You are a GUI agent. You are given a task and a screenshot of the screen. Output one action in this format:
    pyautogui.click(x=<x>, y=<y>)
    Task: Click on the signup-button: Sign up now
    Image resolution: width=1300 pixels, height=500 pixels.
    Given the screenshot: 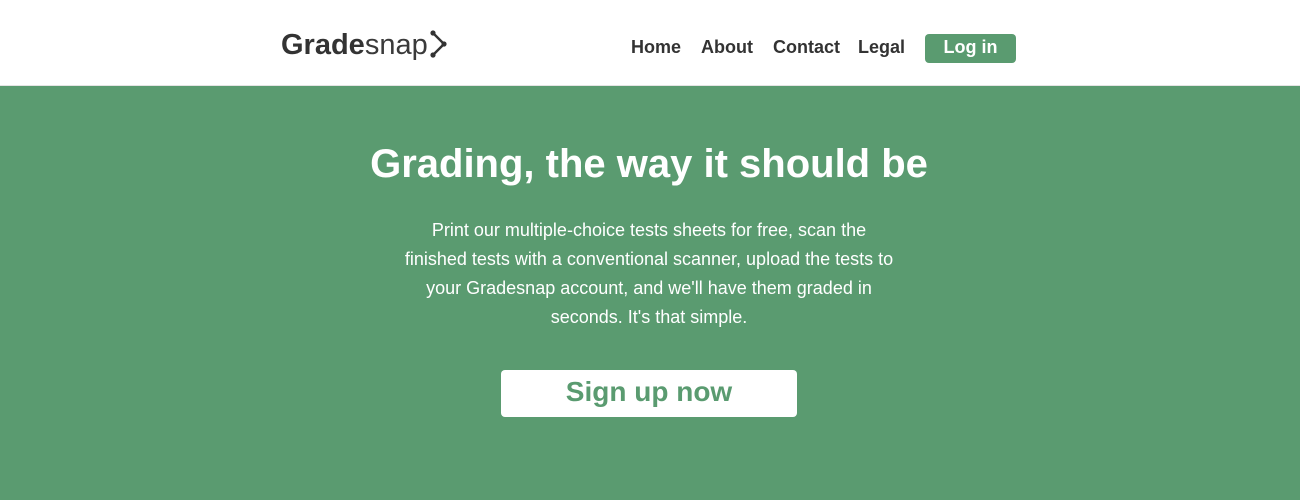 What is the action you would take?
    pyautogui.click(x=649, y=393)
    